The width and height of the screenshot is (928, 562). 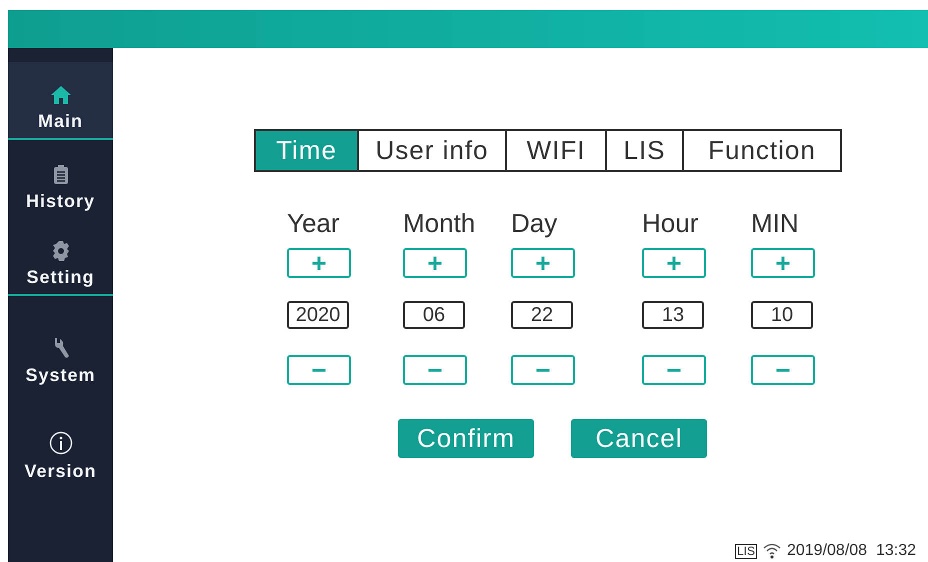 What do you see at coordinates (542, 315) in the screenshot?
I see `value-field: 22` at bounding box center [542, 315].